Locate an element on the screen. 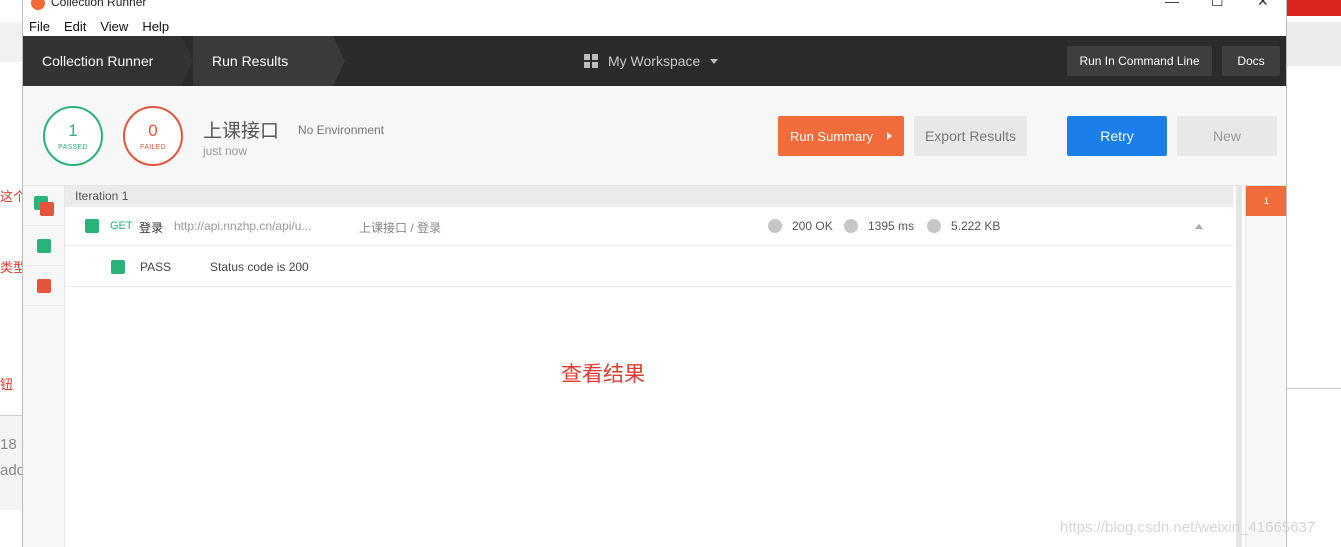 This screenshot has width=1341, height=547. menu-file: File is located at coordinates (39, 26).